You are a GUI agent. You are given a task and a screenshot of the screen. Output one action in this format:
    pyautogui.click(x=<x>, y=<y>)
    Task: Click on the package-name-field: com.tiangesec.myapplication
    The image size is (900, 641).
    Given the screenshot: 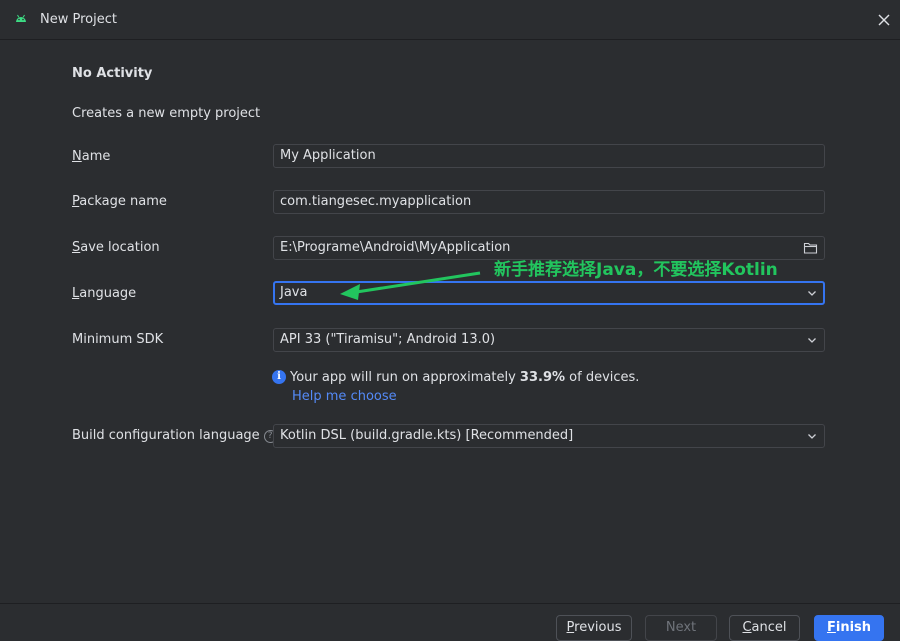 What is the action you would take?
    pyautogui.click(x=549, y=202)
    